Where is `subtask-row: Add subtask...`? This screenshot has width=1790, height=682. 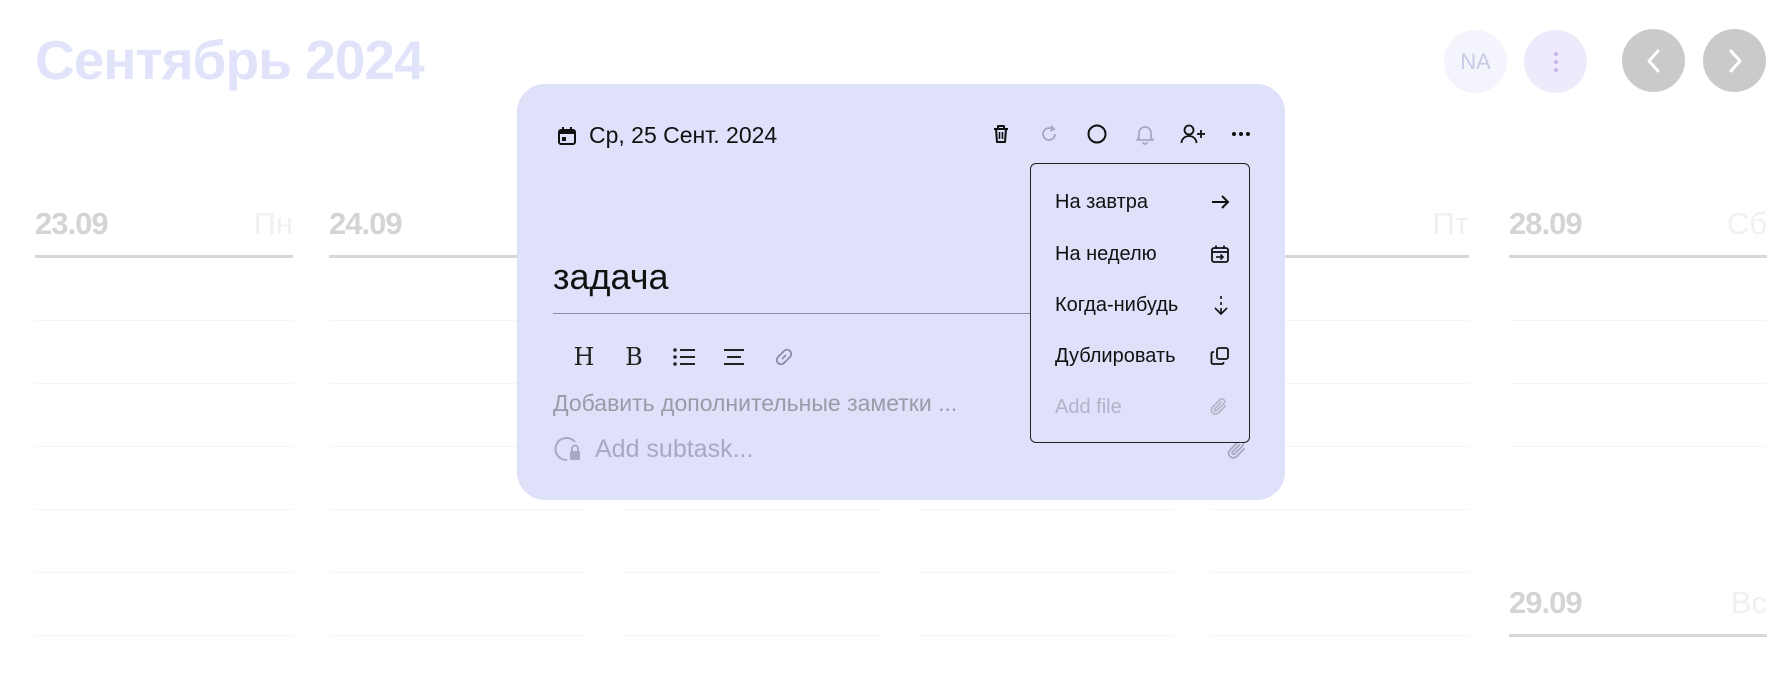
subtask-row: Add subtask... is located at coordinates (653, 449).